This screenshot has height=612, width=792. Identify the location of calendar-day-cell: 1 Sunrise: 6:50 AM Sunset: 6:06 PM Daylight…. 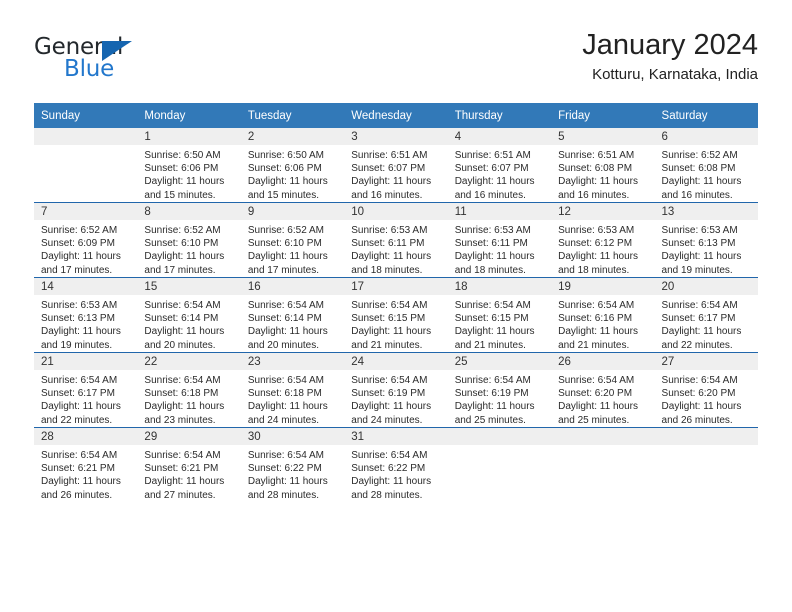
(189, 165).